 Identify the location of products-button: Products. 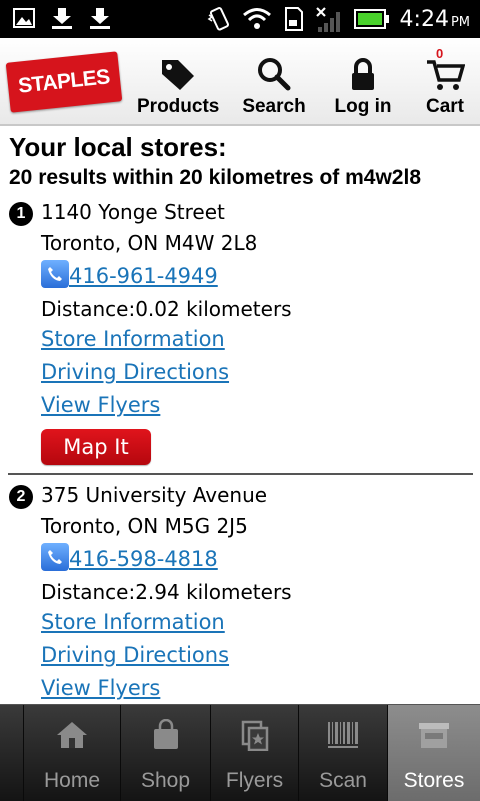
(178, 86).